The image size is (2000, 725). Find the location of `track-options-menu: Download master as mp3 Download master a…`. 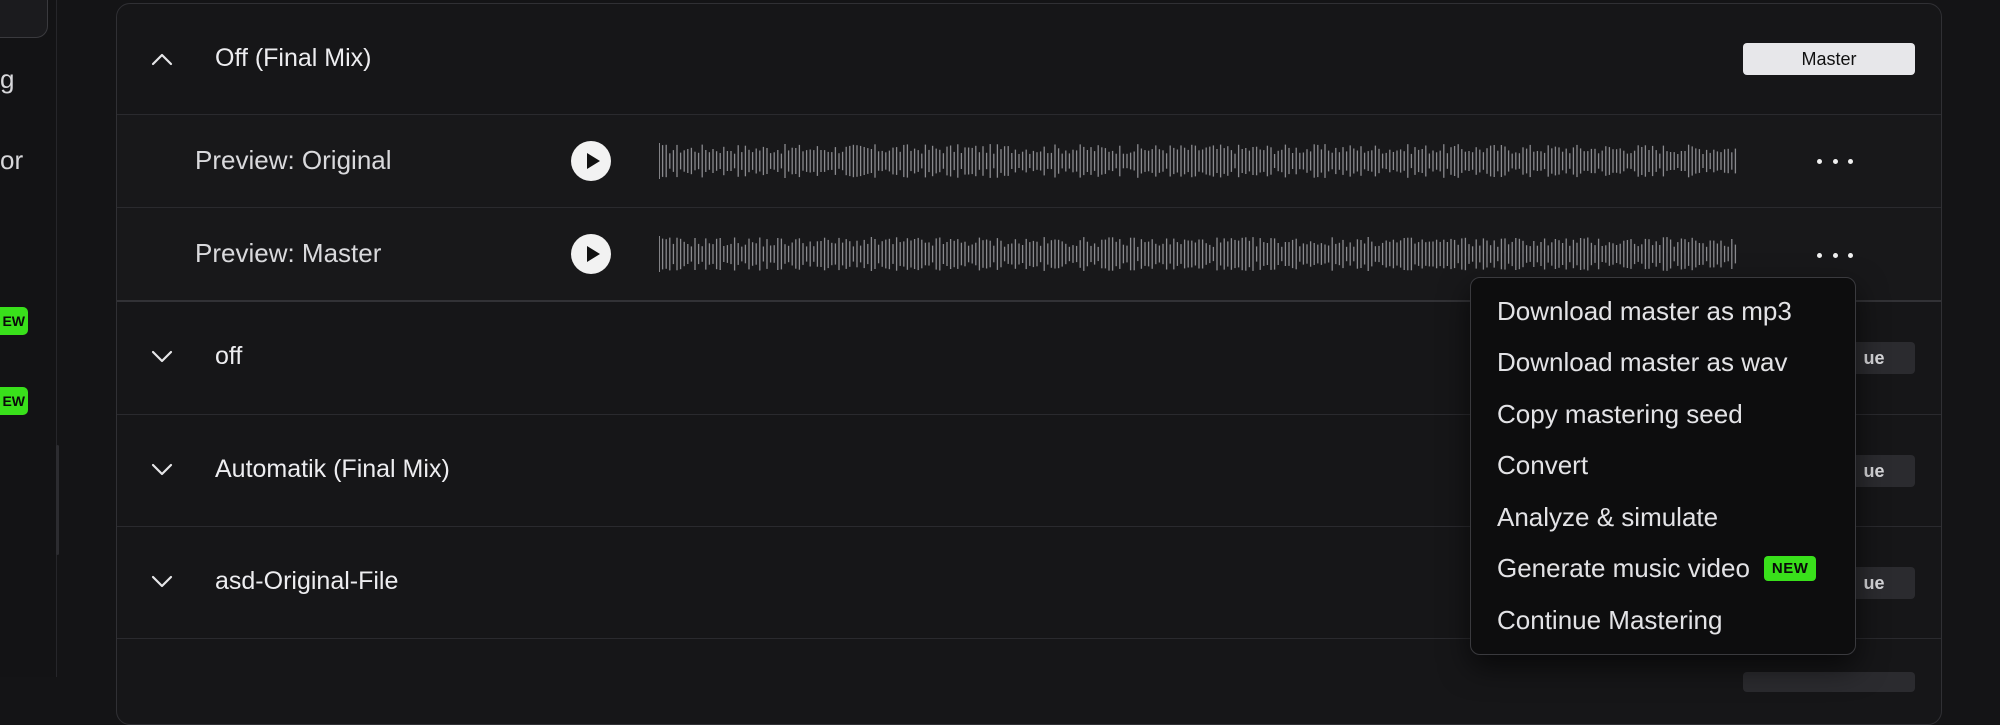

track-options-menu: Download master as mp3 Download master a… is located at coordinates (1663, 466).